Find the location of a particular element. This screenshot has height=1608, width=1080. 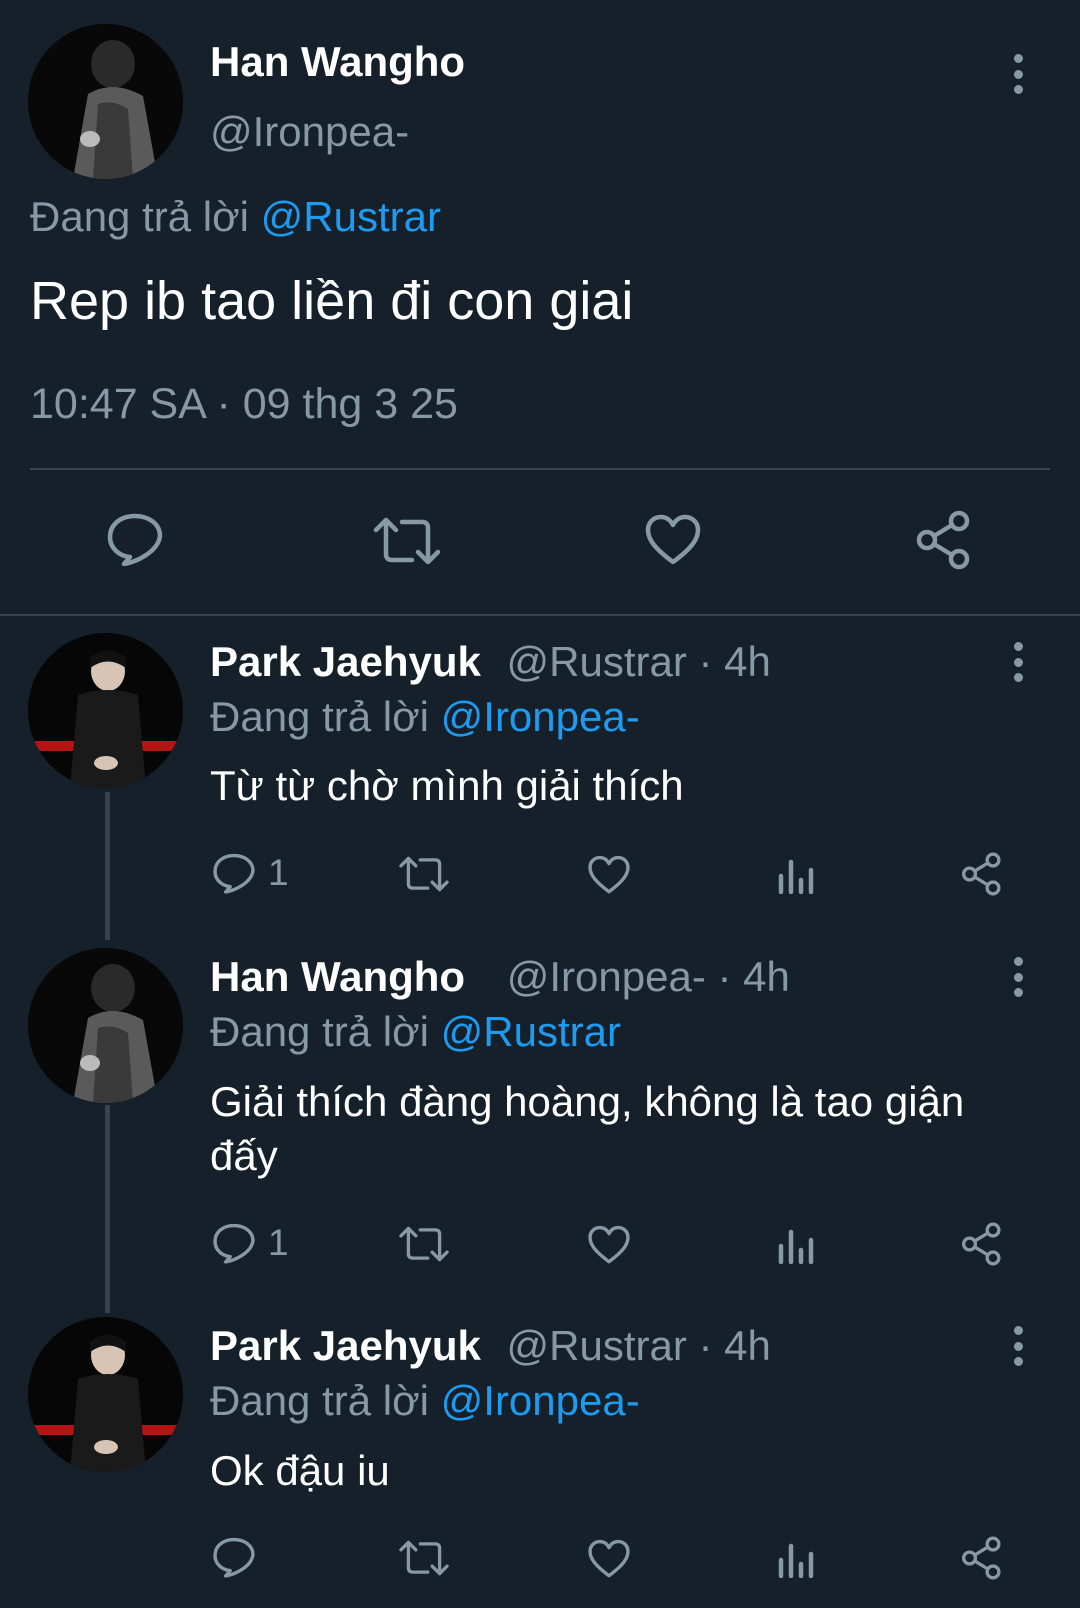

tweet-text: Từ từ chờ mình giải thích is located at coordinates (447, 785).